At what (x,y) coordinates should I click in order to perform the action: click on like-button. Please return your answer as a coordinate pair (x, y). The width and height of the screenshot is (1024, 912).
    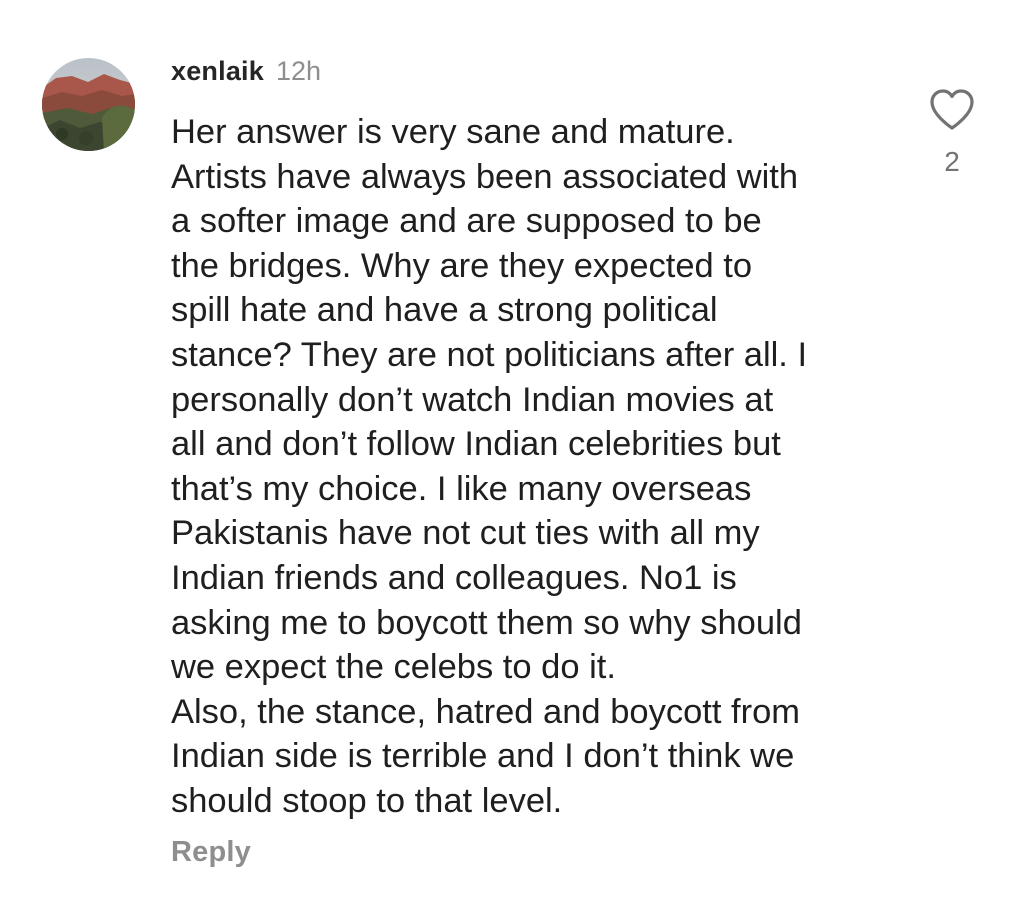
    Looking at the image, I should click on (952, 110).